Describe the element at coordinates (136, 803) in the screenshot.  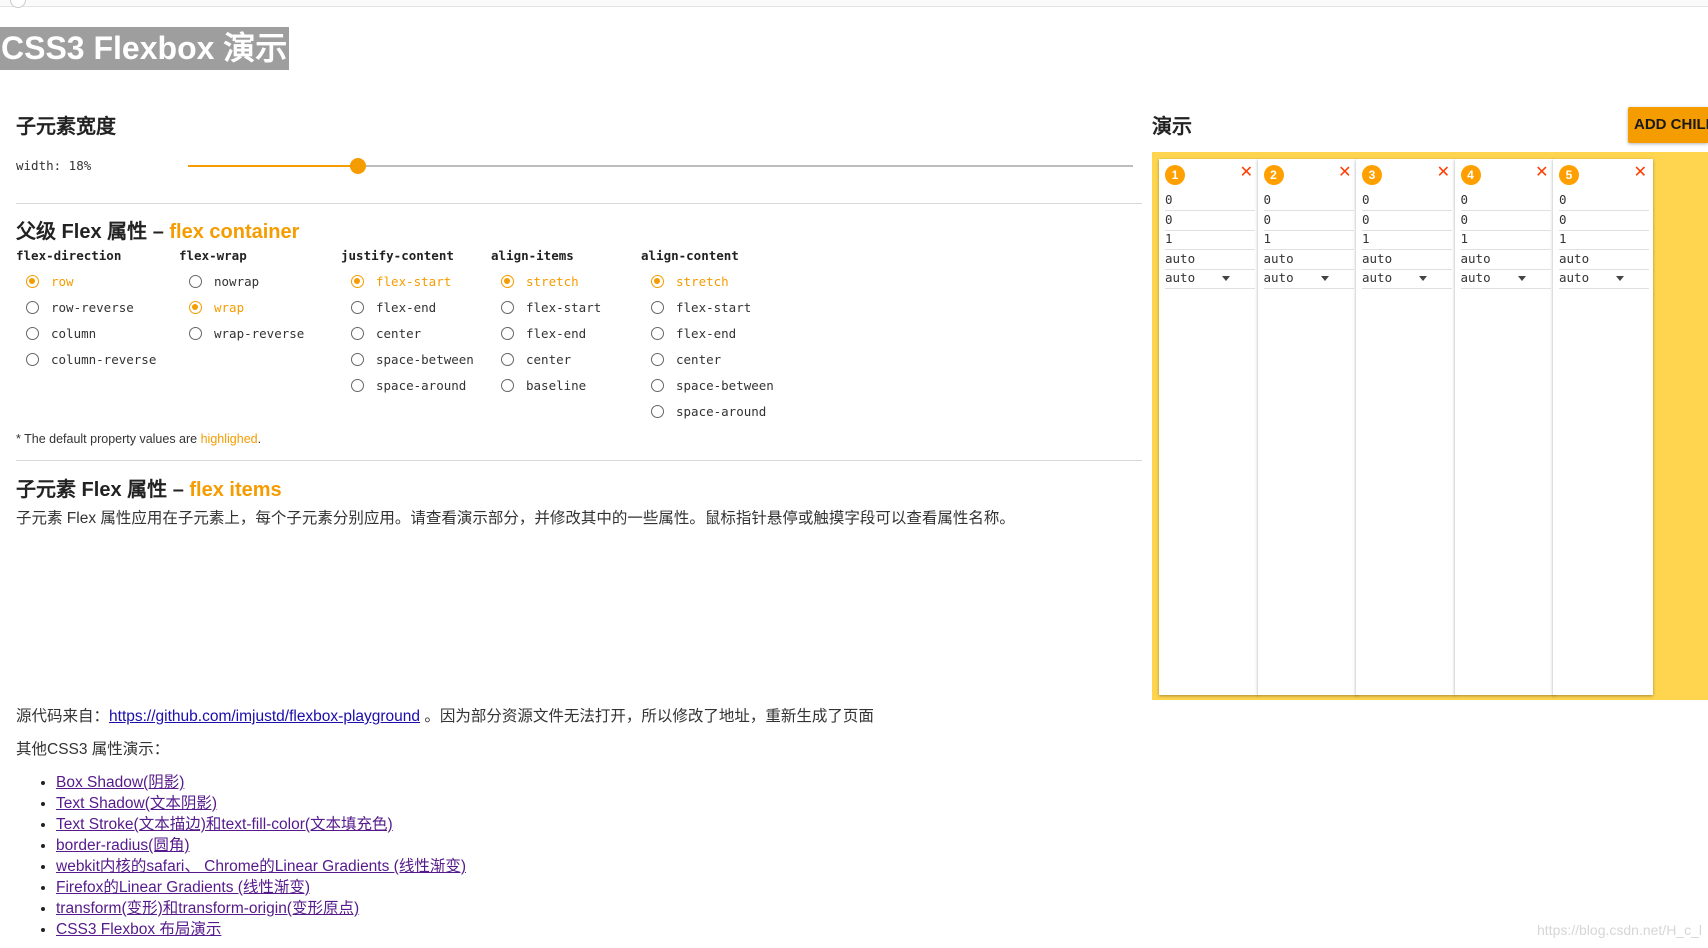
I see `demo-link: Text Shadow(文本阴影)` at that location.